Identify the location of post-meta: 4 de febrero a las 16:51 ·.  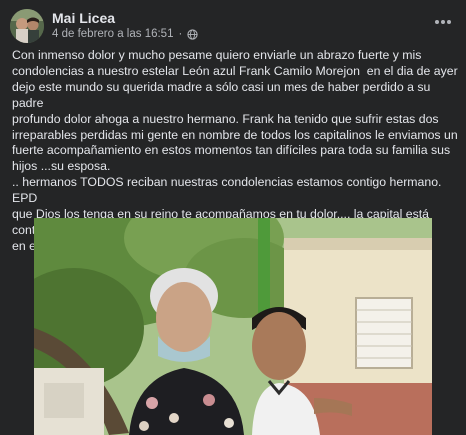
(125, 34).